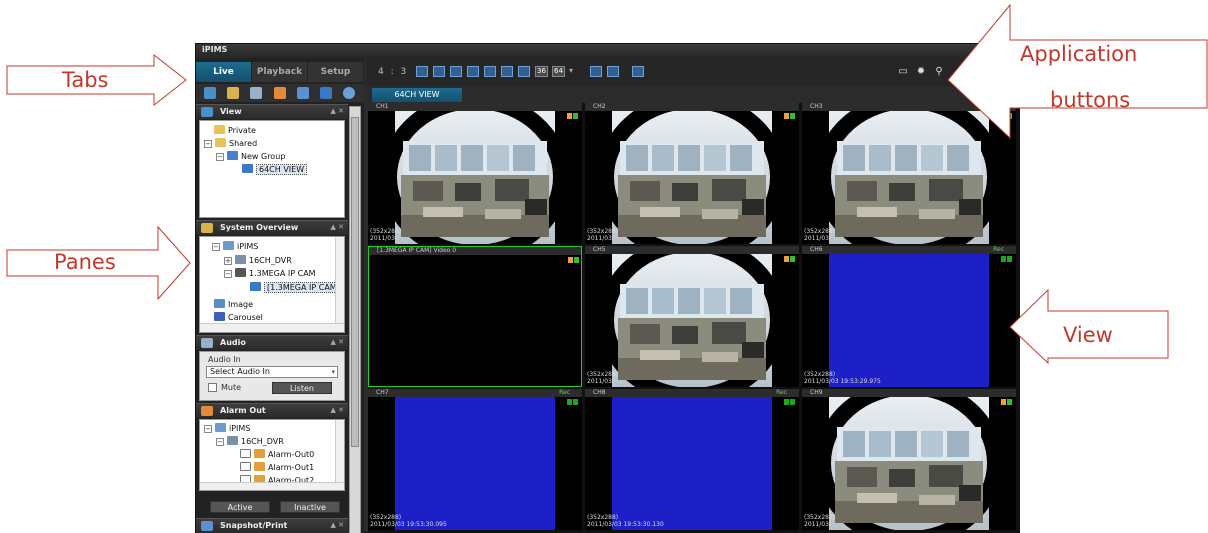 This screenshot has height=533, width=1208. What do you see at coordinates (233, 93) in the screenshot?
I see `system-overview-icon` at bounding box center [233, 93].